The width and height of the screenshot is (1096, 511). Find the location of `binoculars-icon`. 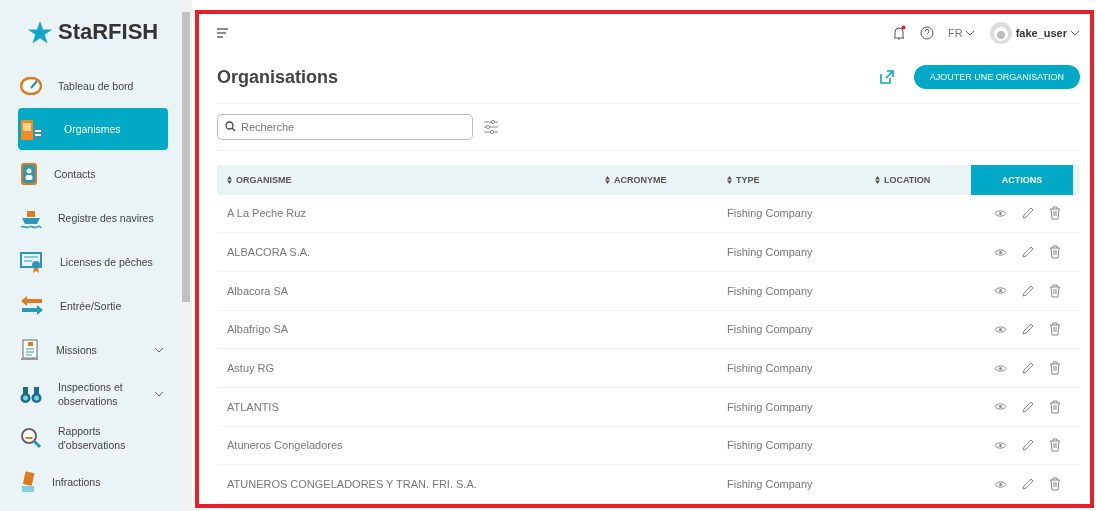

binoculars-icon is located at coordinates (31, 394).